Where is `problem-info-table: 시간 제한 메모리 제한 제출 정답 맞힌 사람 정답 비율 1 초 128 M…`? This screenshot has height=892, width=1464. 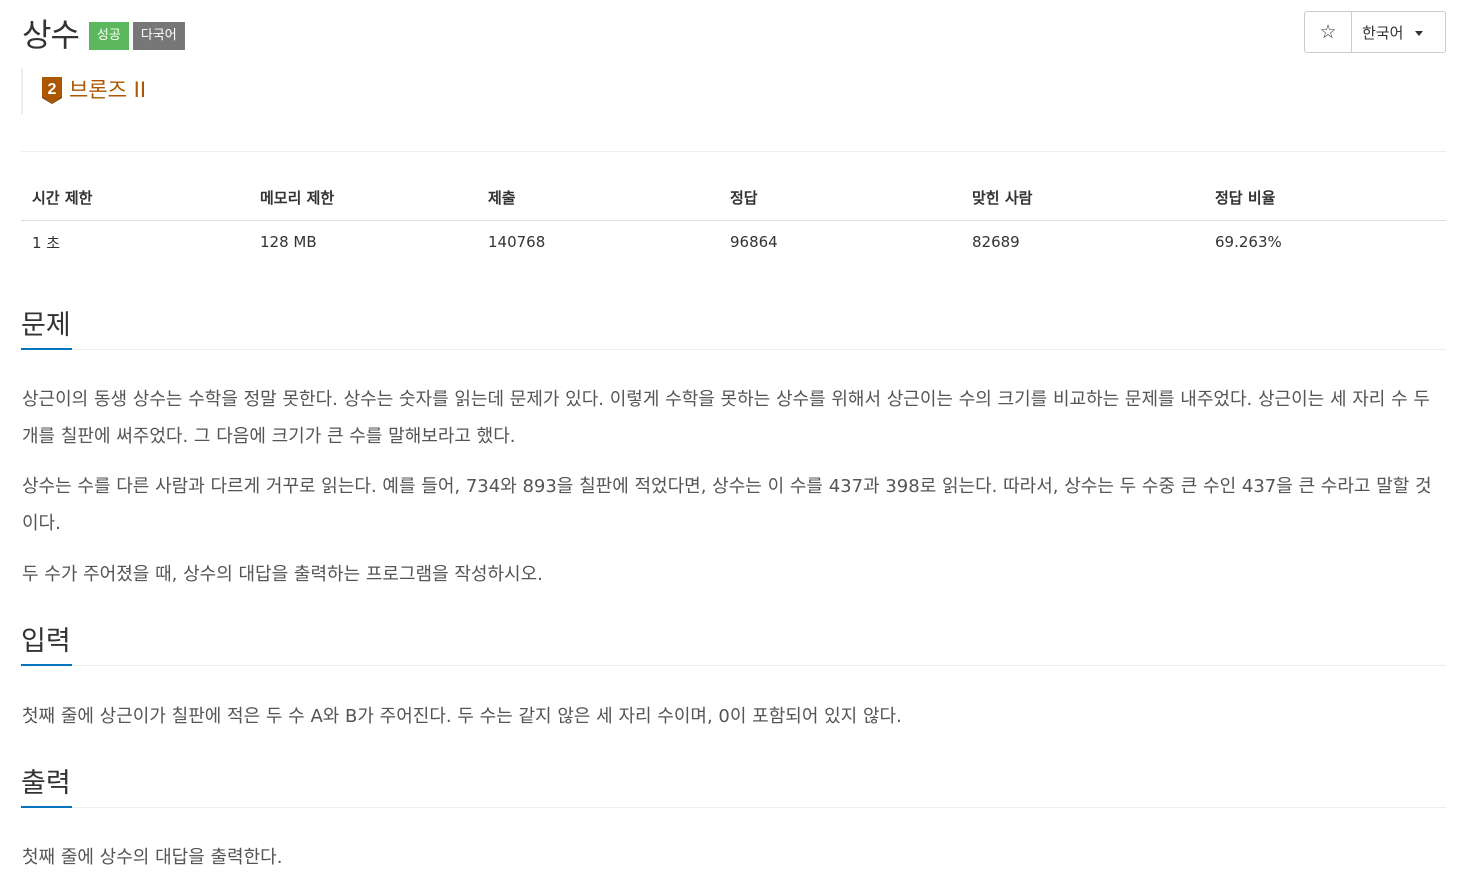
problem-info-table: 시간 제한 메모리 제한 제출 정답 맞힌 사람 정답 비율 1 초 128 M… is located at coordinates (733, 219).